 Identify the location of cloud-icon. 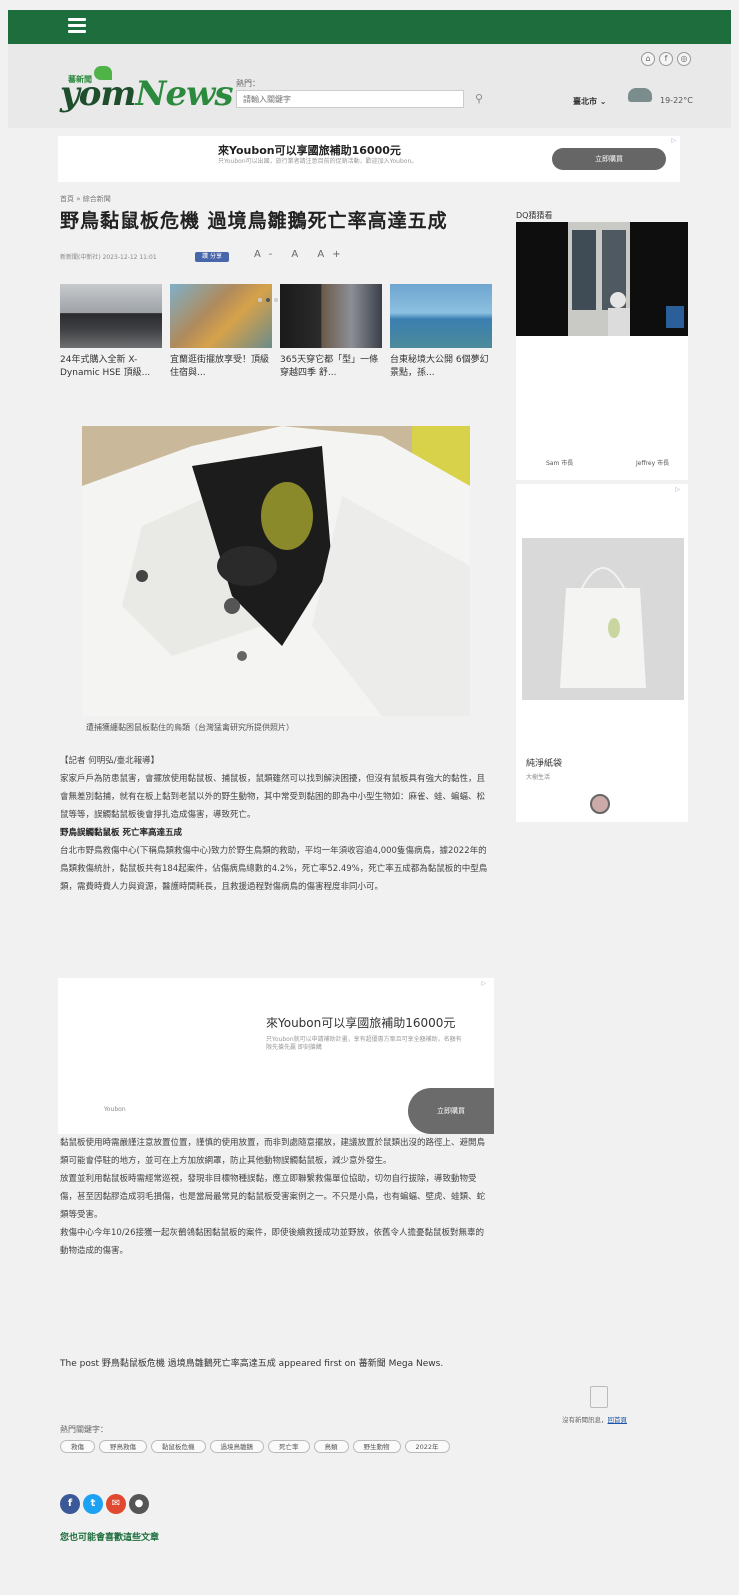
(640, 95).